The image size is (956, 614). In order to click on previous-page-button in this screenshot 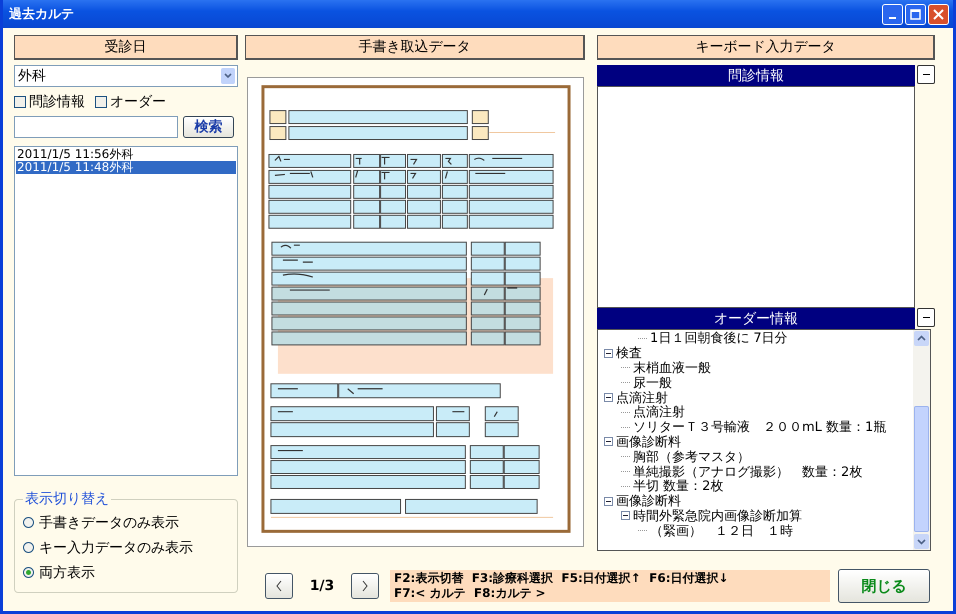, I will do `click(279, 586)`.